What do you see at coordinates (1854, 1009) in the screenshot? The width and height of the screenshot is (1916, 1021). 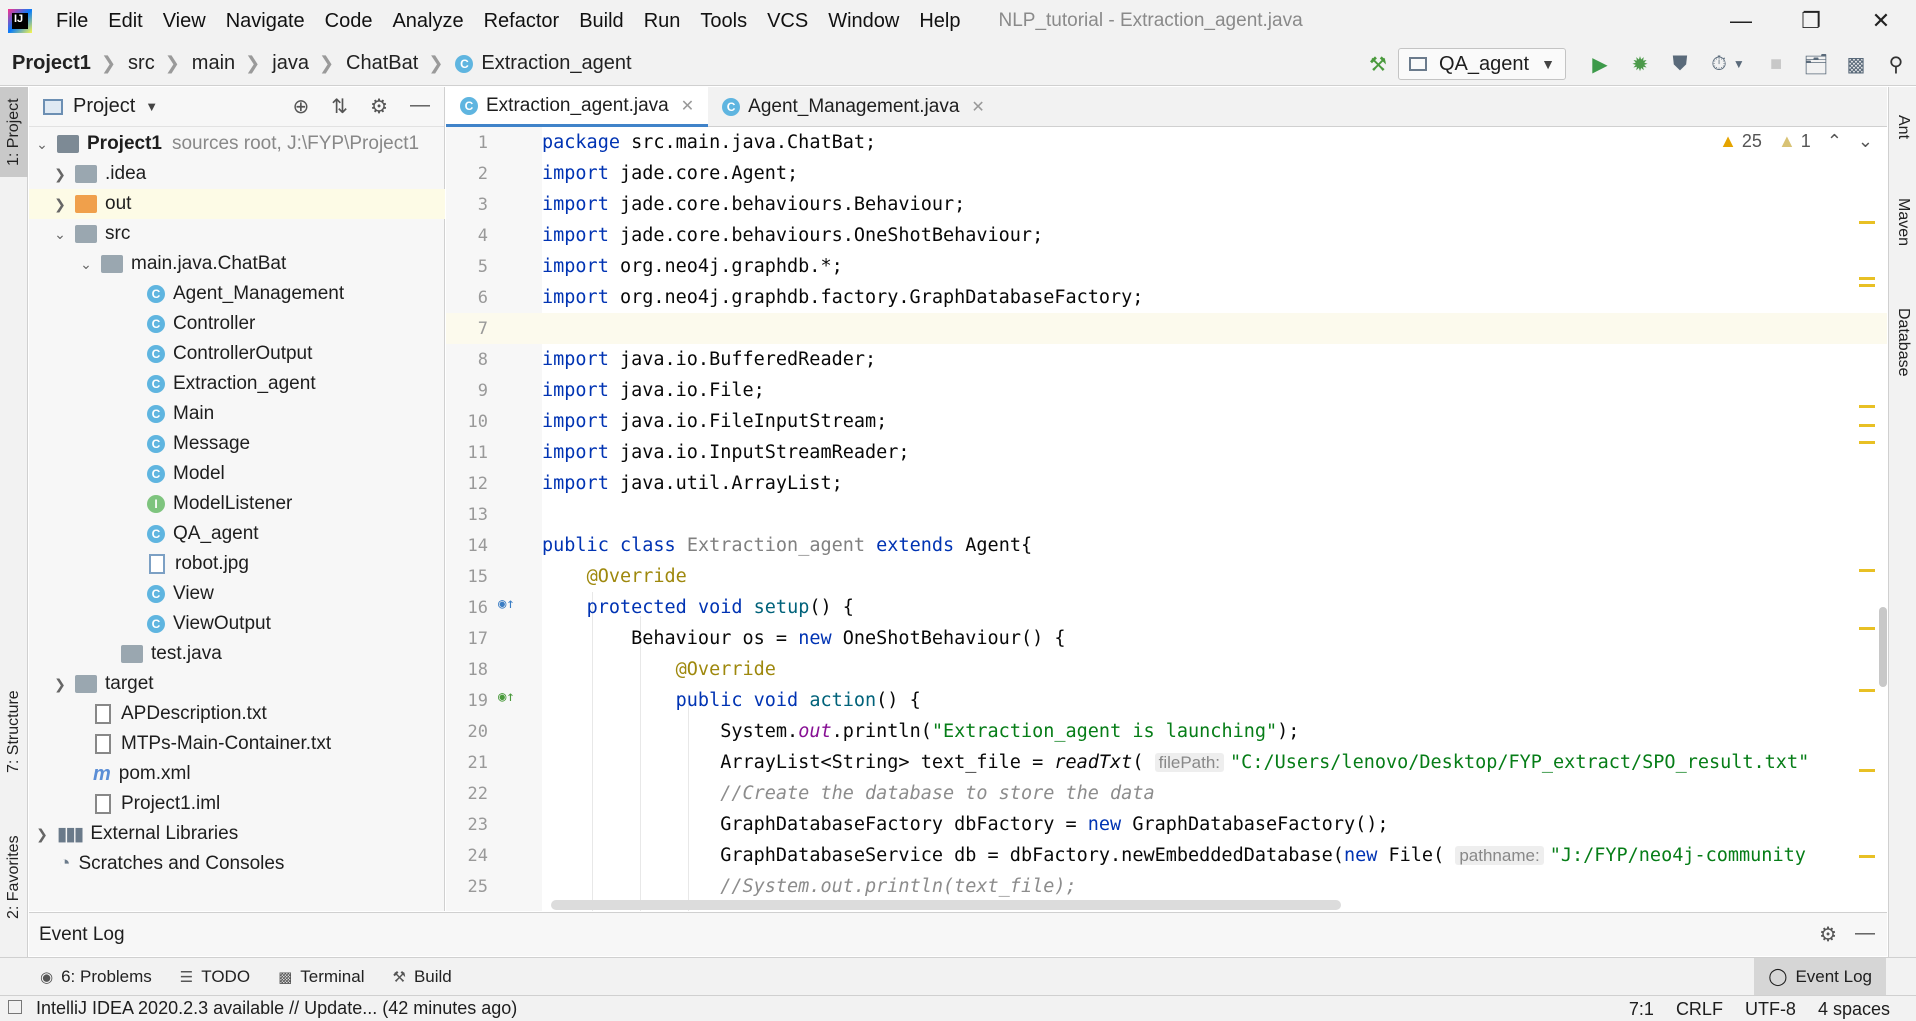 I see `indent-setting: 4 spaces` at bounding box center [1854, 1009].